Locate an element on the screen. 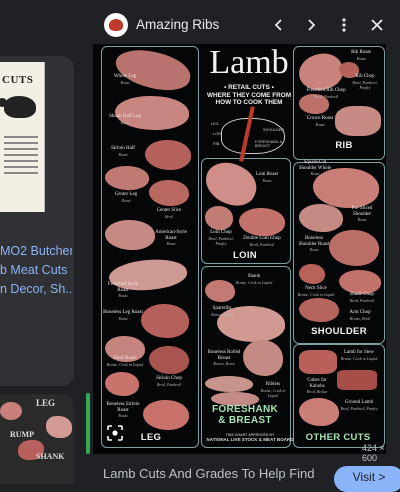 The width and height of the screenshot is (400, 492). cut-boneless-rolled is located at coordinates (263, 358).